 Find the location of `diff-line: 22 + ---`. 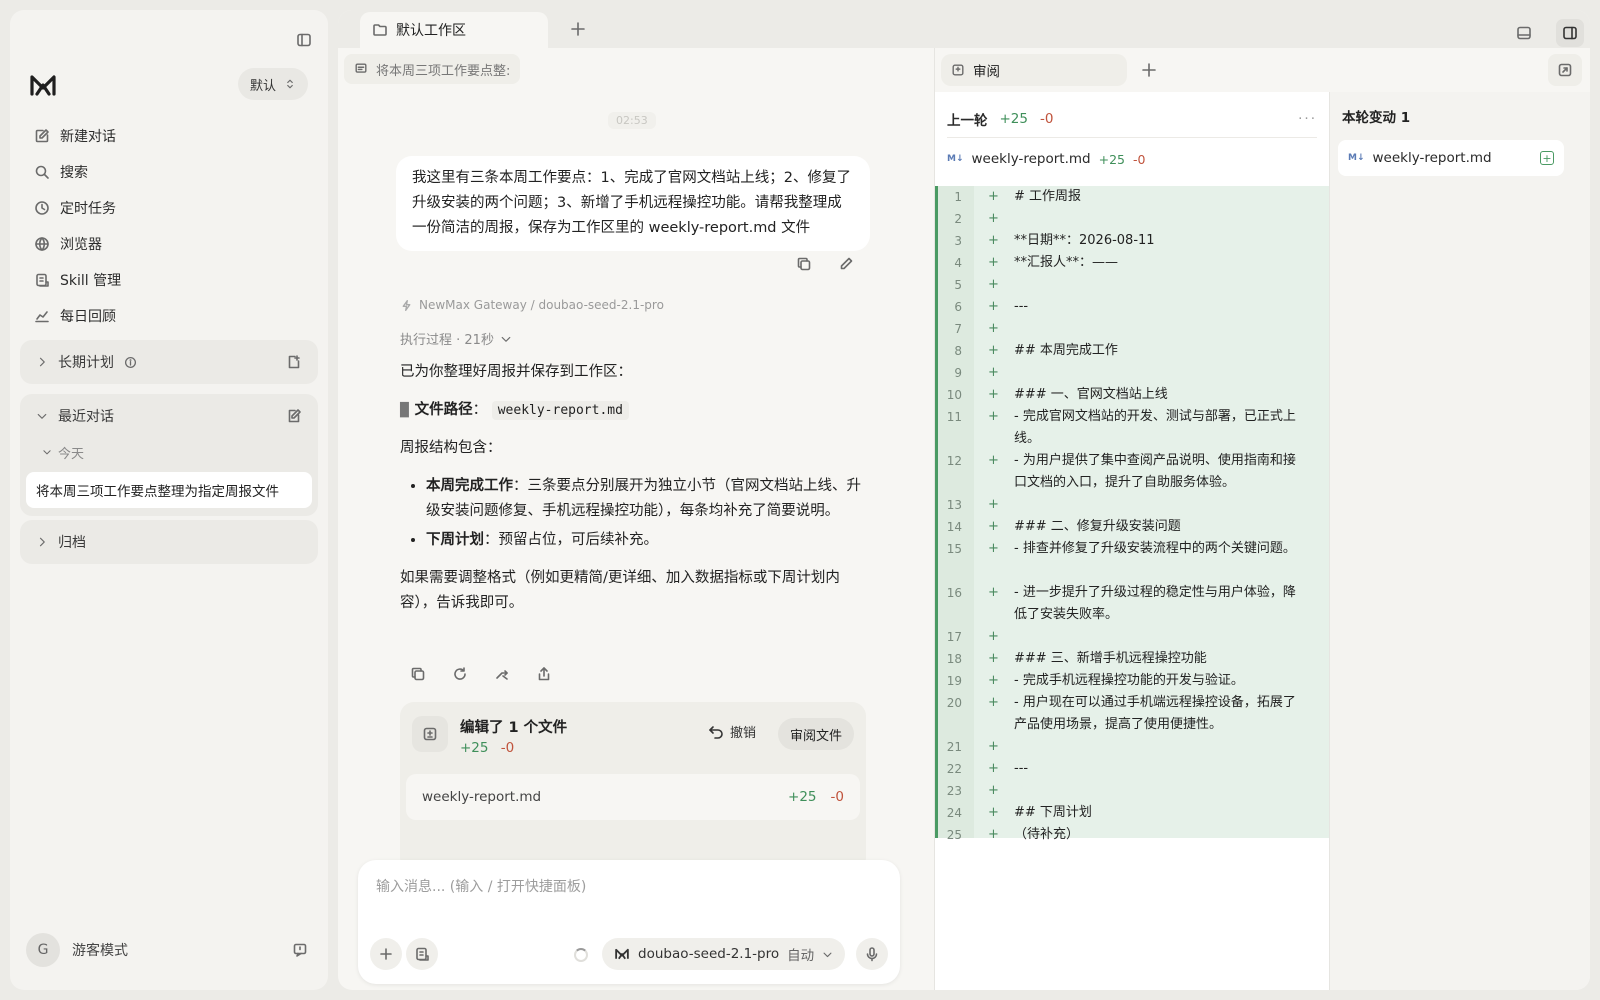

diff-line: 22 + --- is located at coordinates (1133, 769).